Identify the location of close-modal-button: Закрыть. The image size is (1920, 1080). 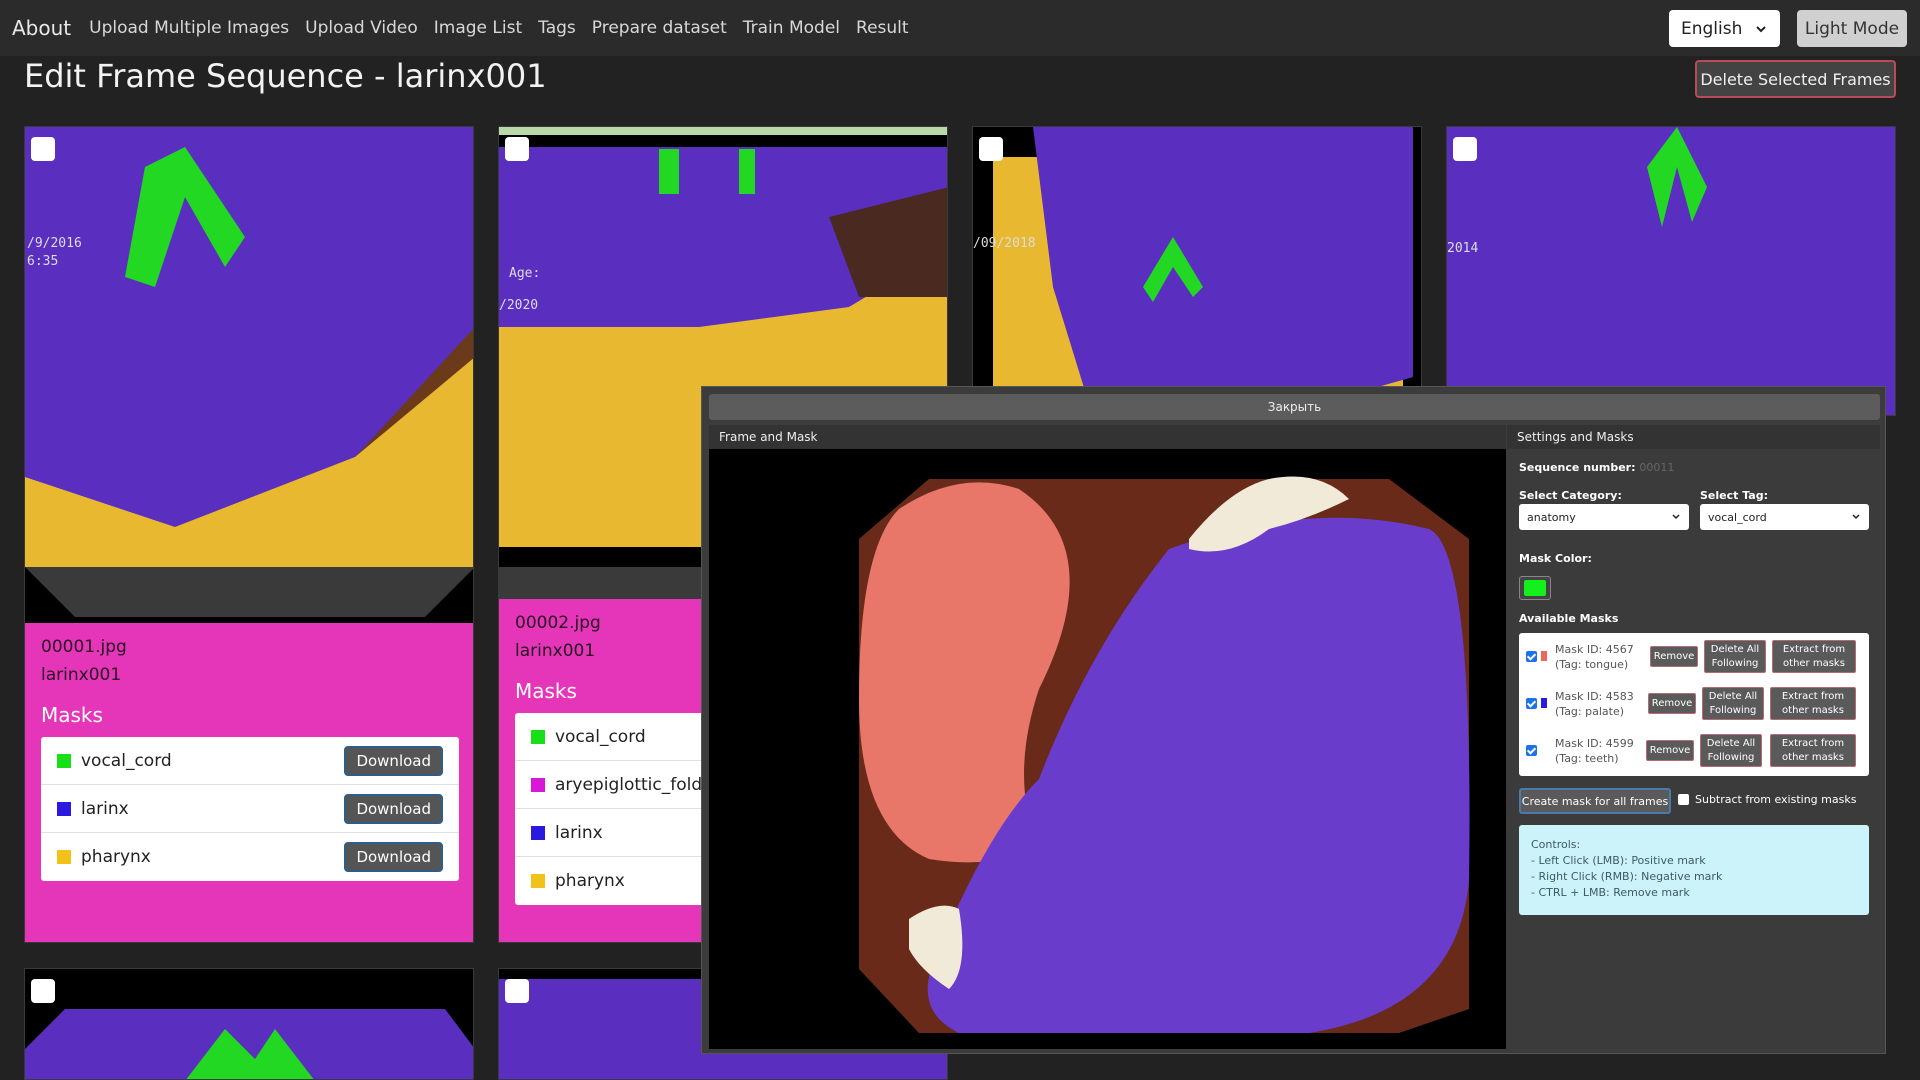
(1294, 407).